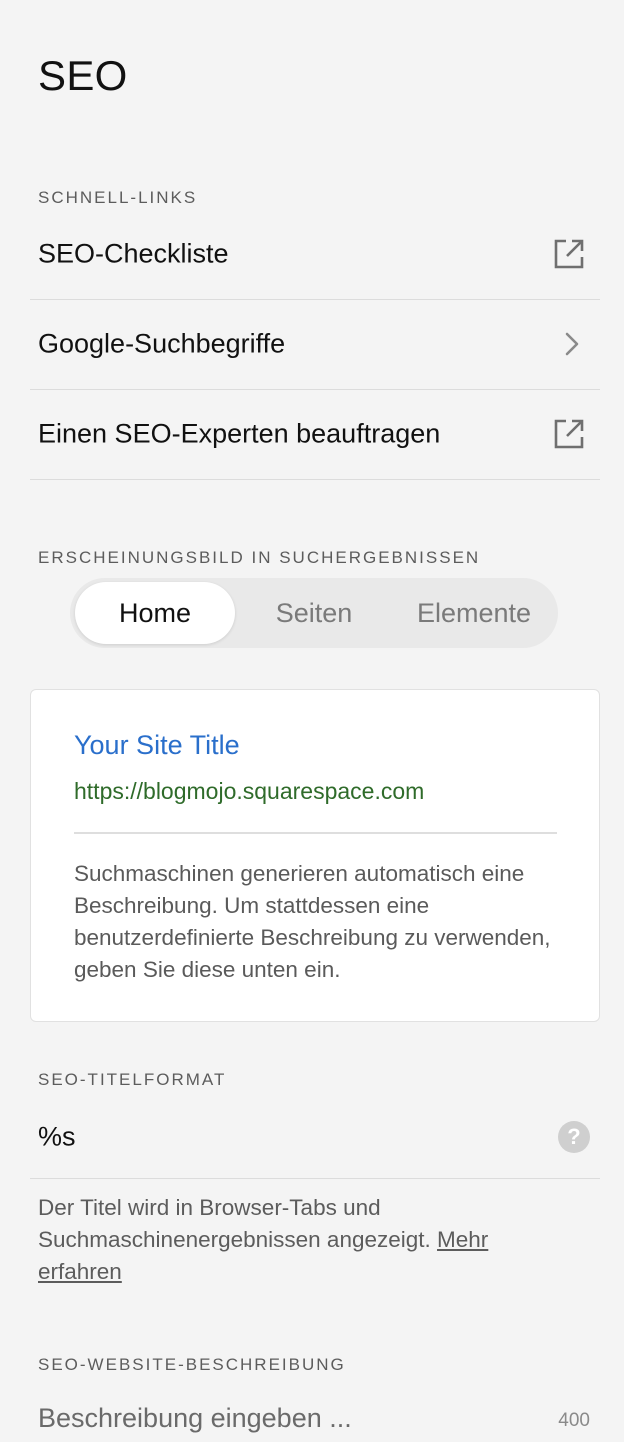 The image size is (640, 1442). What do you see at coordinates (83, 75) in the screenshot?
I see `page-title: SEO` at bounding box center [83, 75].